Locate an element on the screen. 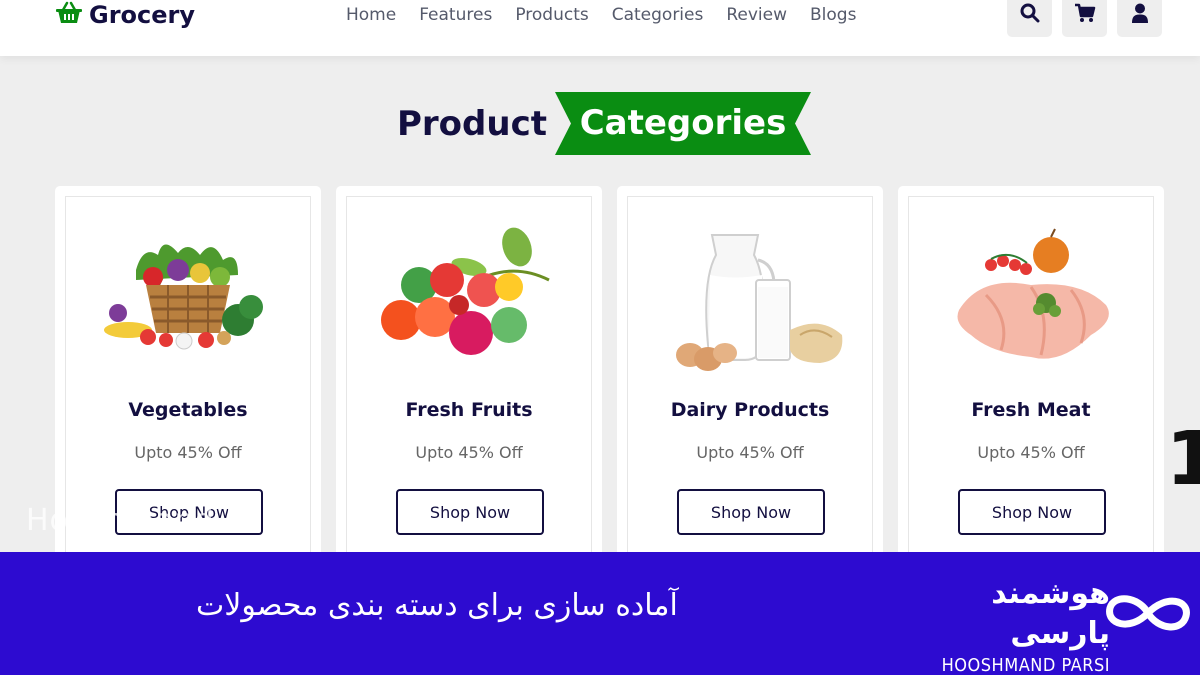 Image resolution: width=1200 pixels, height=675 pixels. nav-home: Home is located at coordinates (371, 15).